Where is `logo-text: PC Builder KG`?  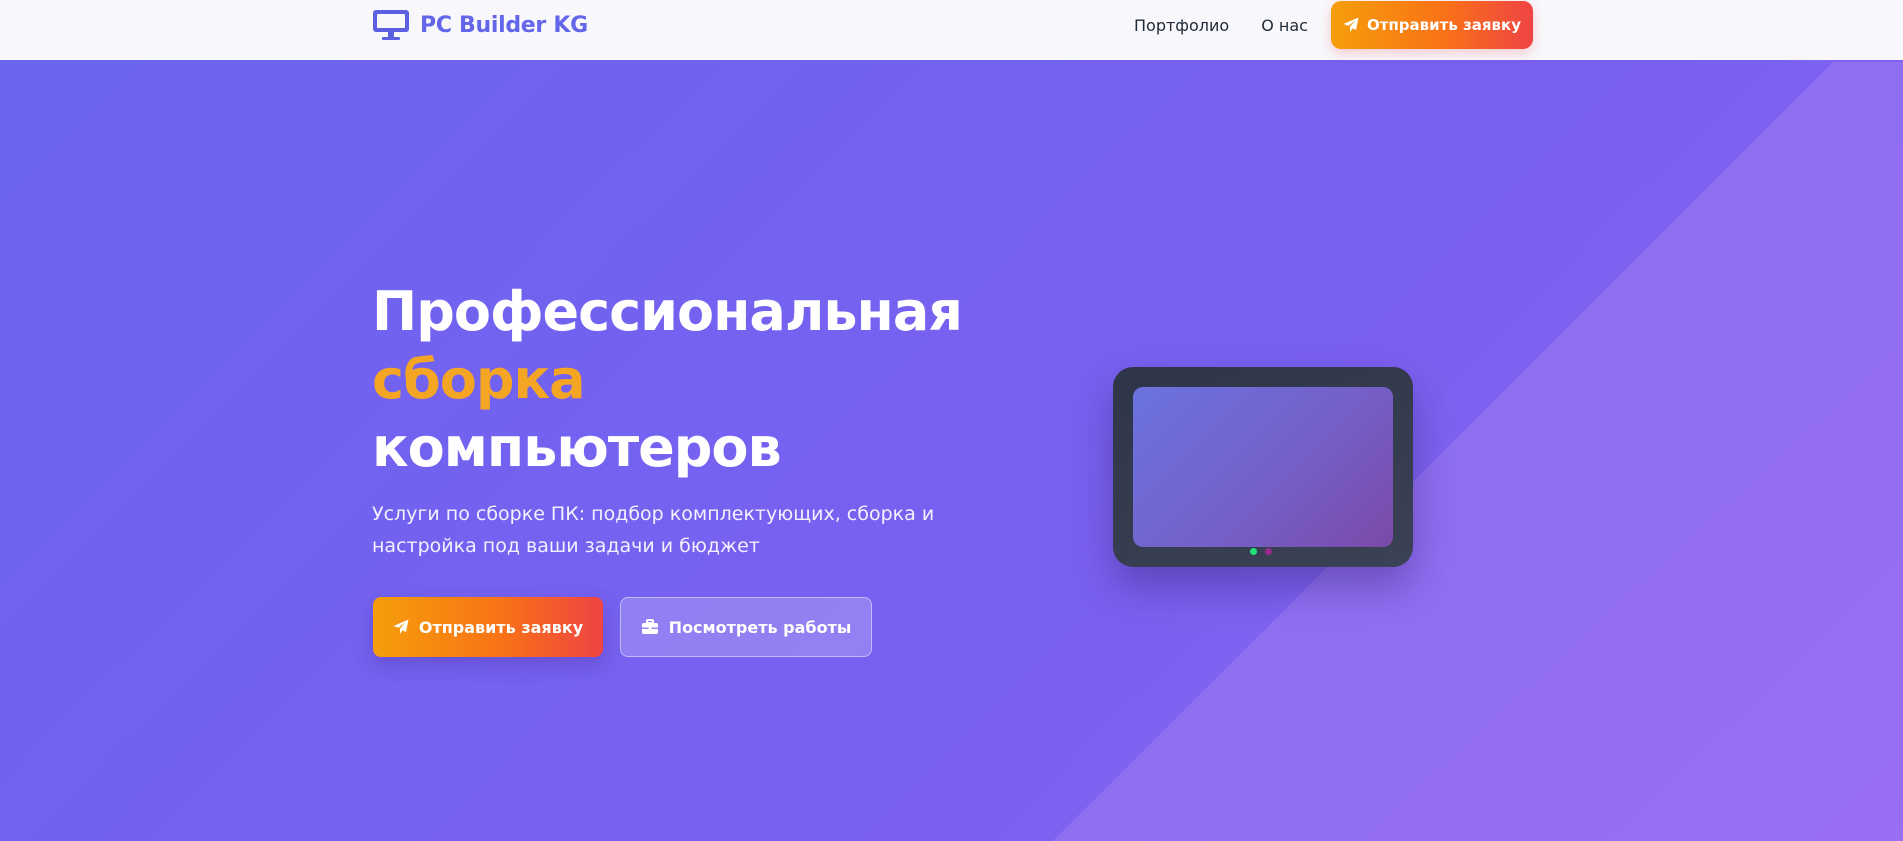
logo-text: PC Builder KG is located at coordinates (504, 25).